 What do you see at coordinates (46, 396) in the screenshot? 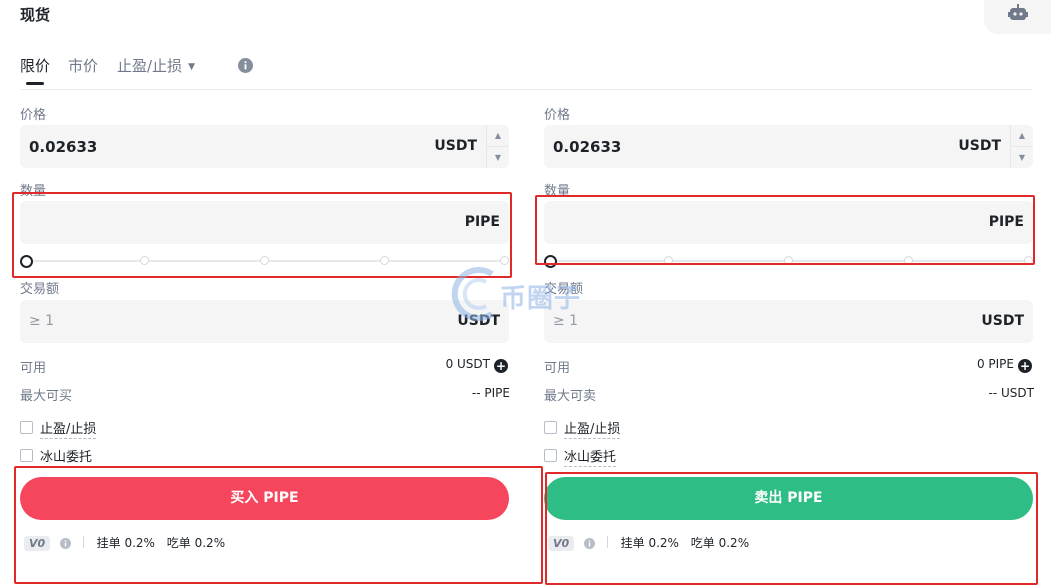
I see `buy-max-label: 最大可买` at bounding box center [46, 396].